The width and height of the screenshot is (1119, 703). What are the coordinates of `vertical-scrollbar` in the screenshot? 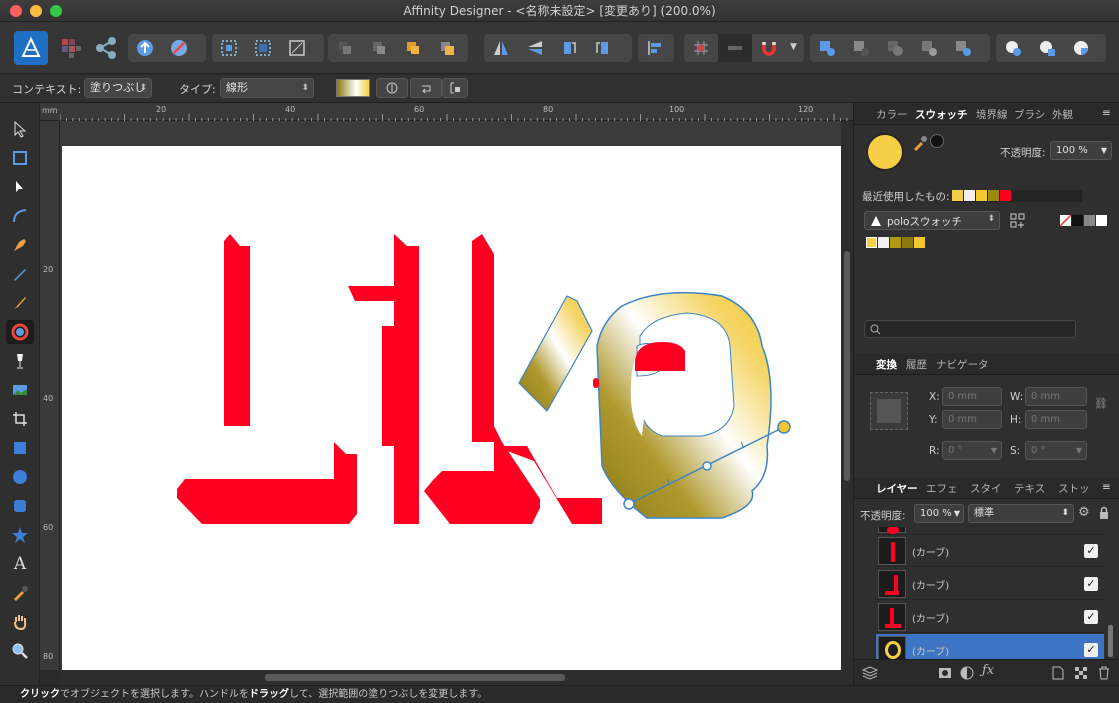 It's located at (847, 395).